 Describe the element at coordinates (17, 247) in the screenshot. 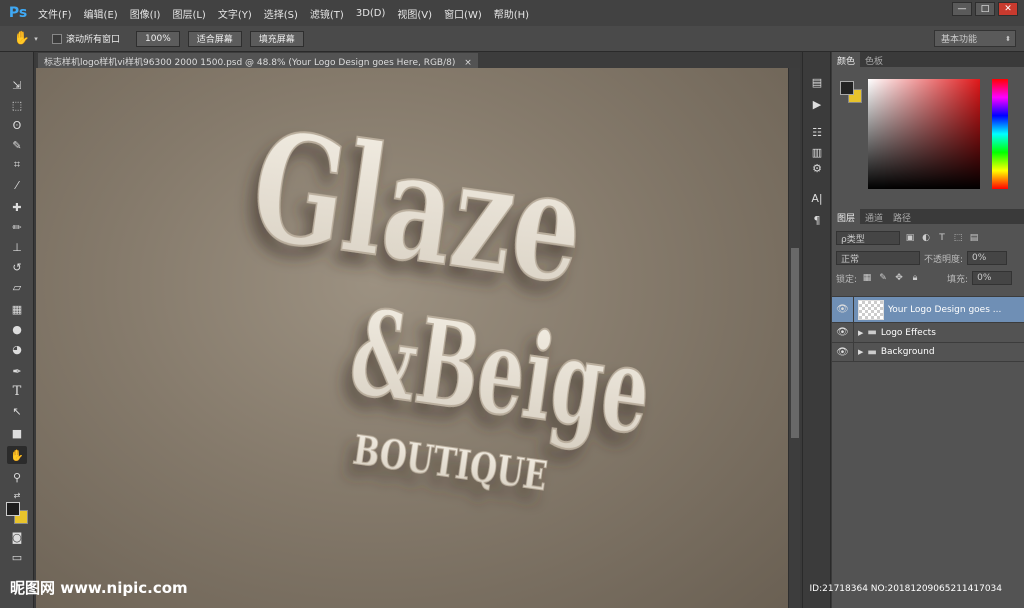

I see `clone-stamp-tool-icon: ⊥` at that location.